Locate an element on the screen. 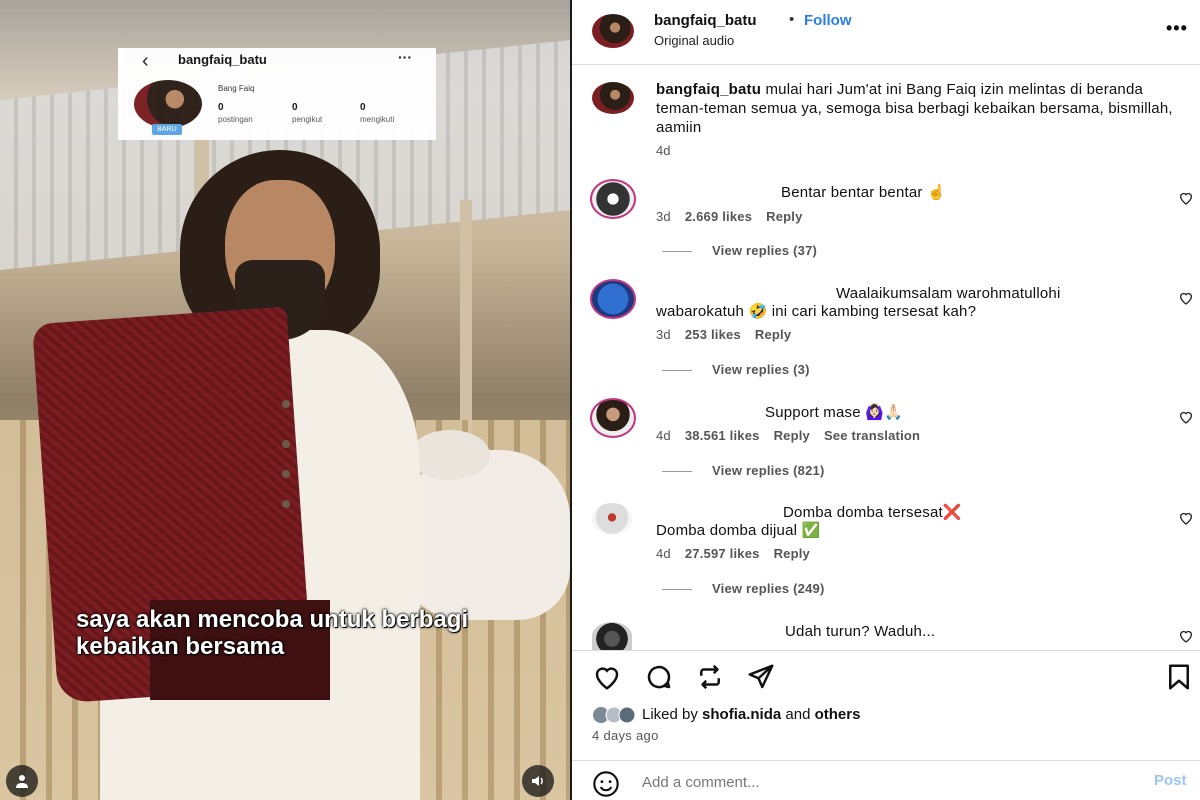  like-icon is located at coordinates (607, 677).